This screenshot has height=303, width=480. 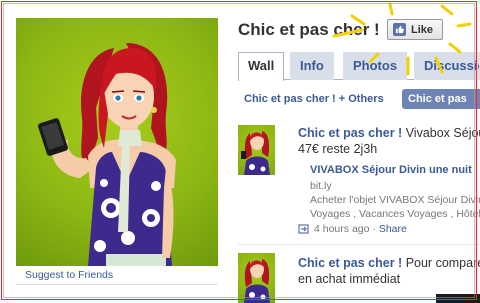 I want to click on post-text-line1: Pour comparer, so click(x=442, y=263).